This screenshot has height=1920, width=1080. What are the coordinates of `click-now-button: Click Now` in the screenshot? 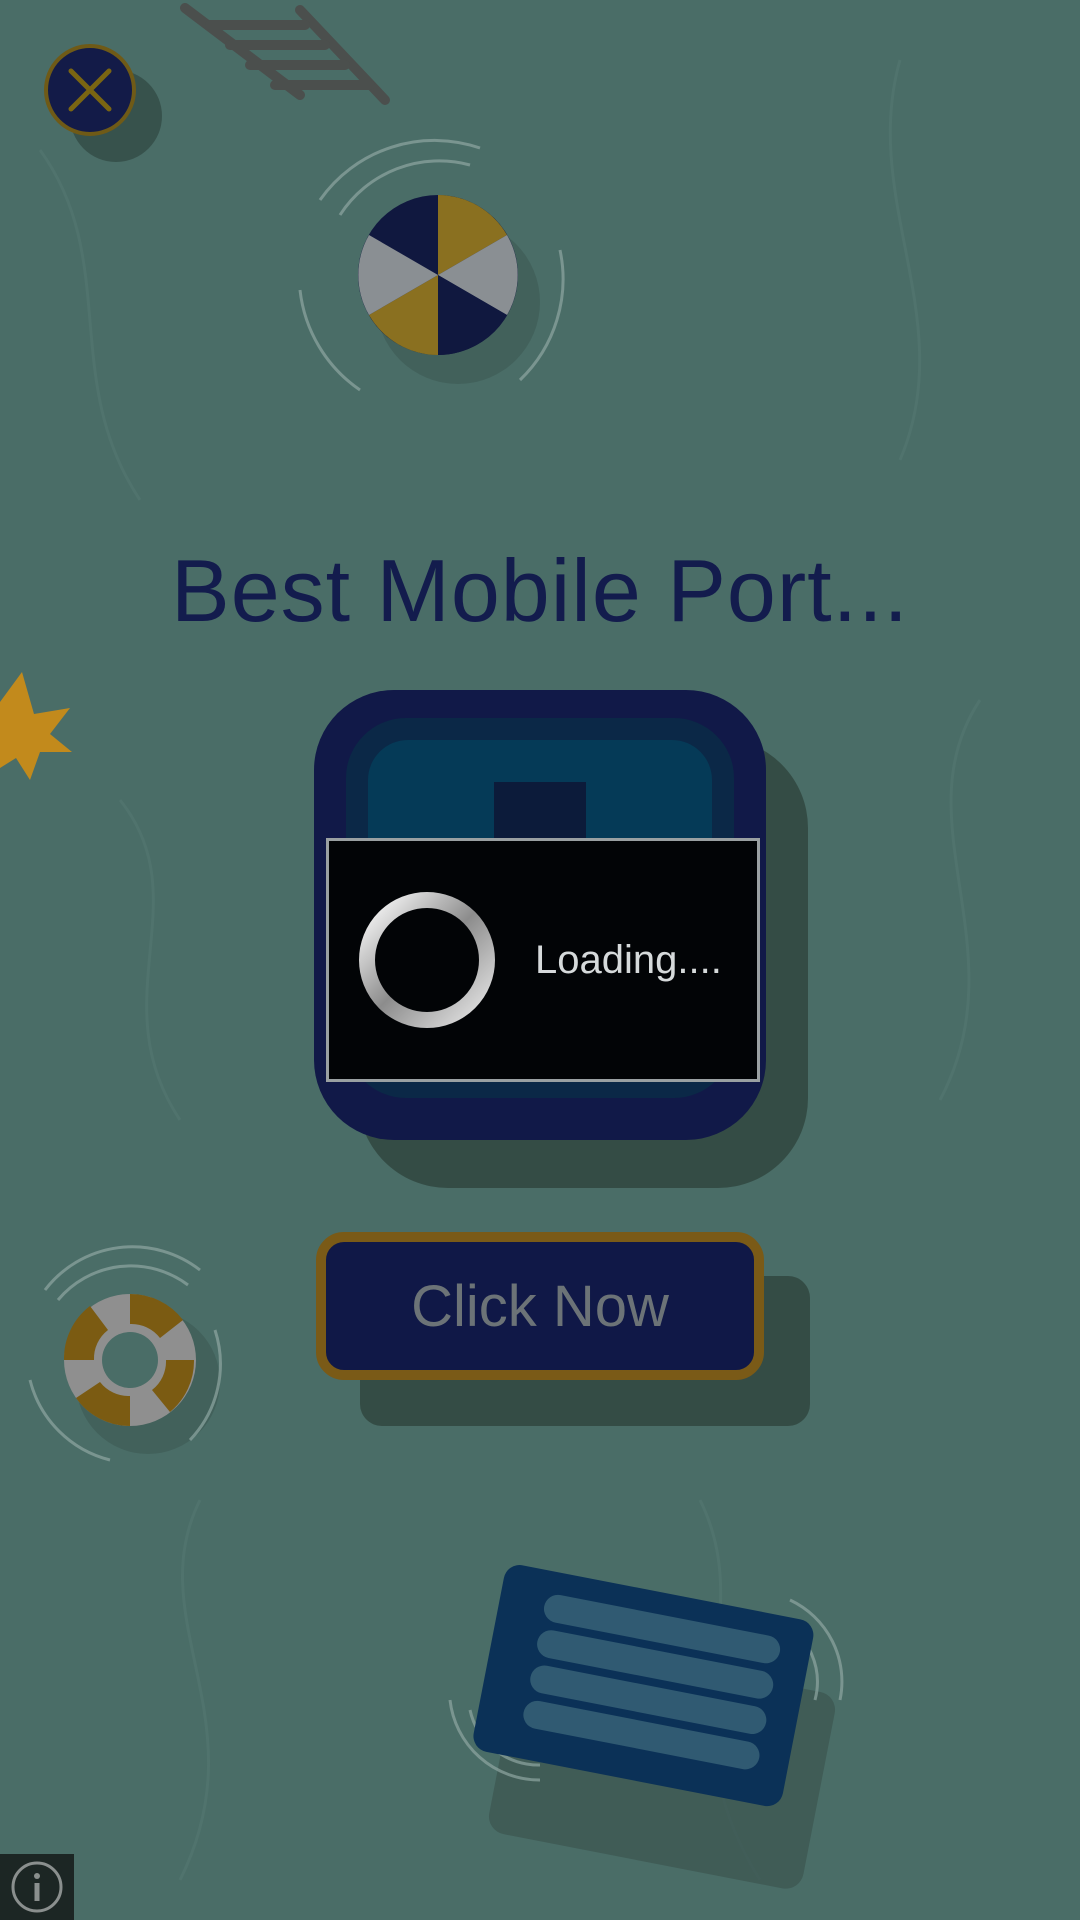 It's located at (540, 1306).